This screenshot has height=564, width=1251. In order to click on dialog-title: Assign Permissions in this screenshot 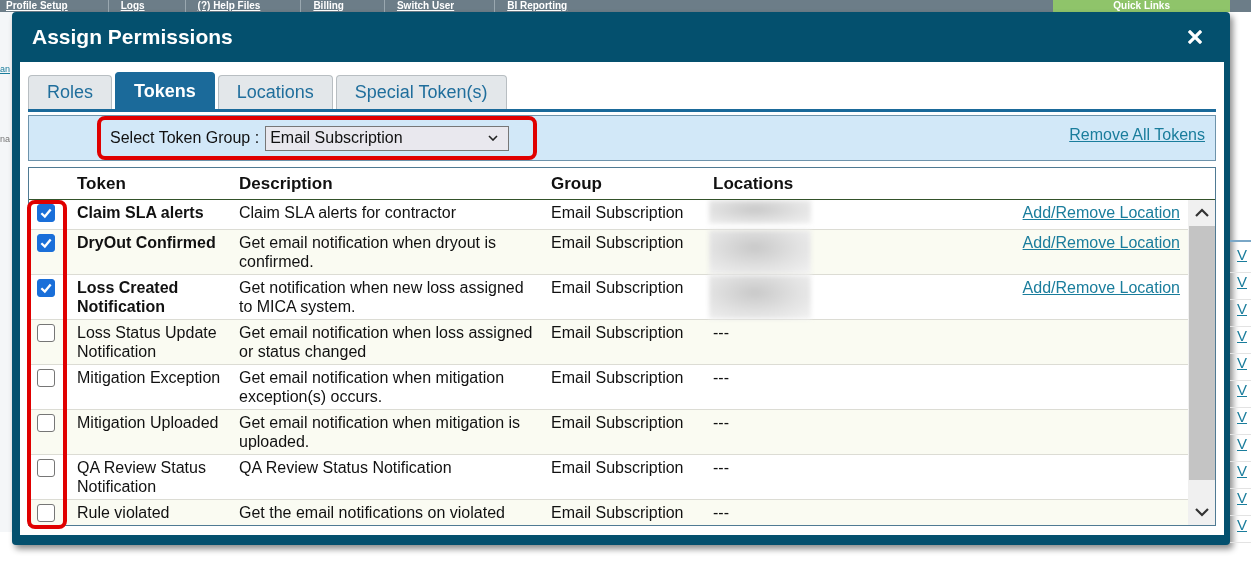, I will do `click(132, 37)`.